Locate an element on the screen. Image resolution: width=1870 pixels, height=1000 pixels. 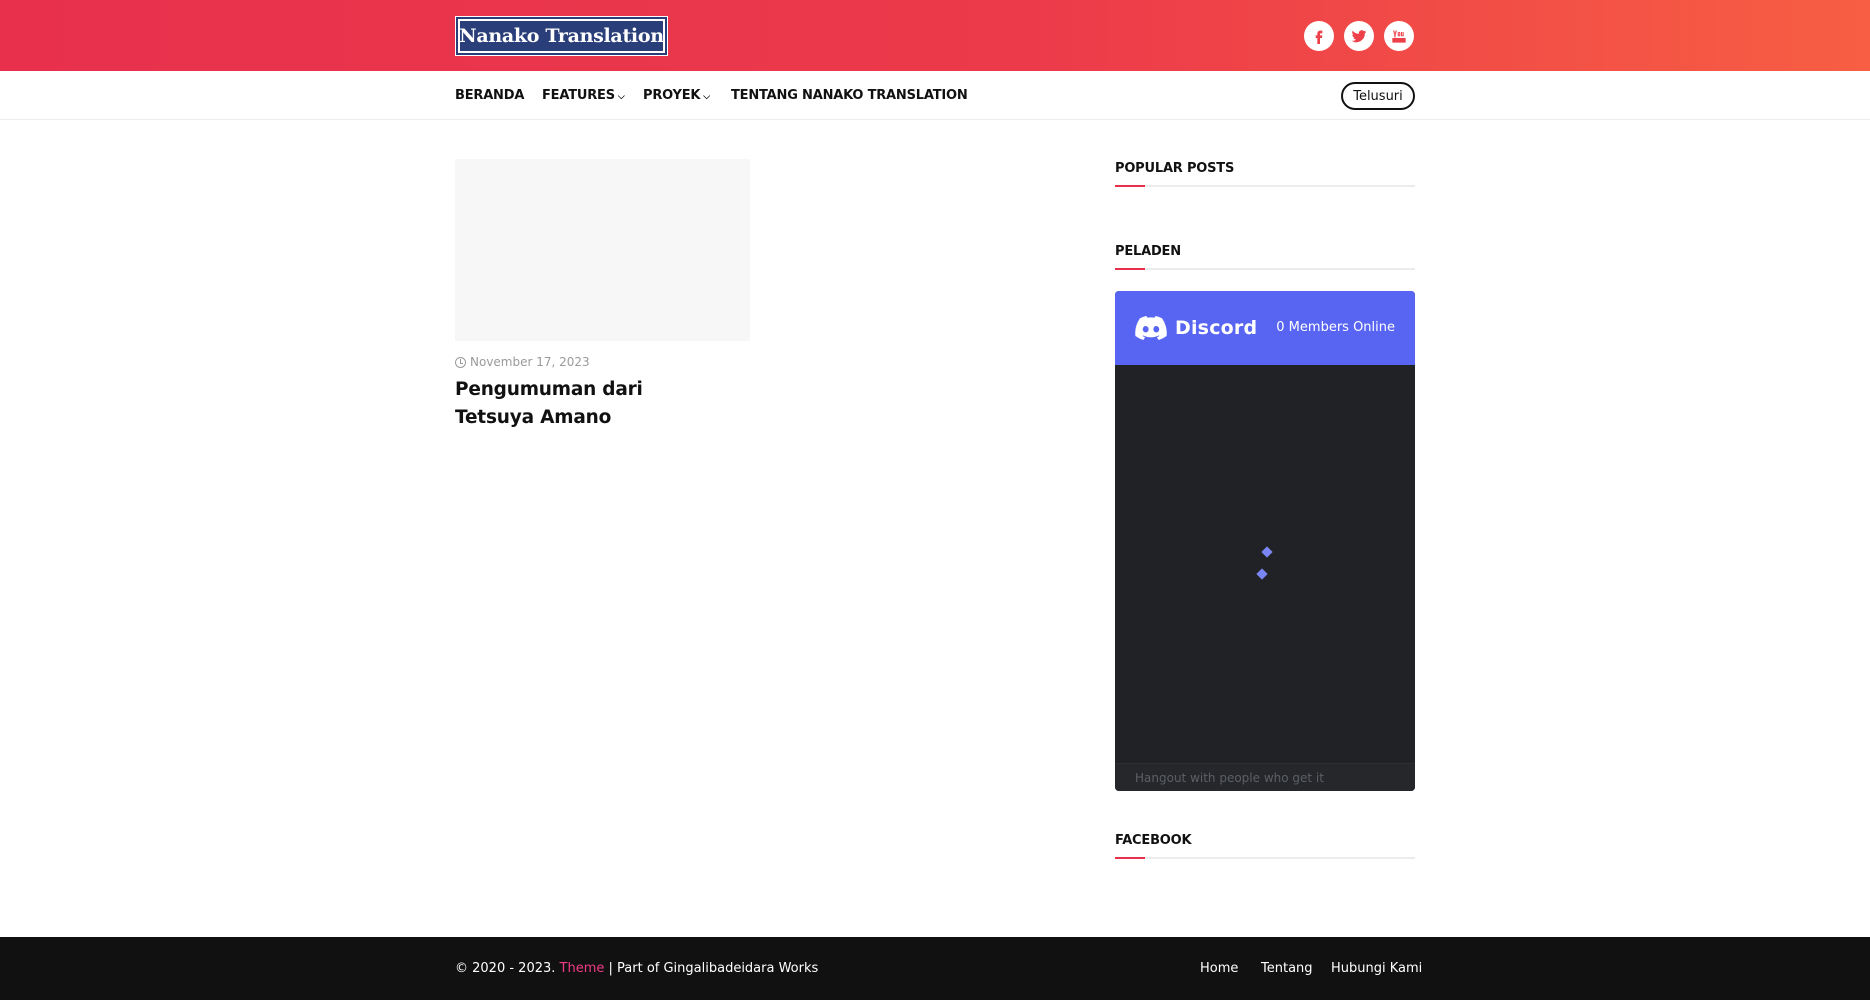
discord-header: Discord 0 Members Online is located at coordinates (1265, 328).